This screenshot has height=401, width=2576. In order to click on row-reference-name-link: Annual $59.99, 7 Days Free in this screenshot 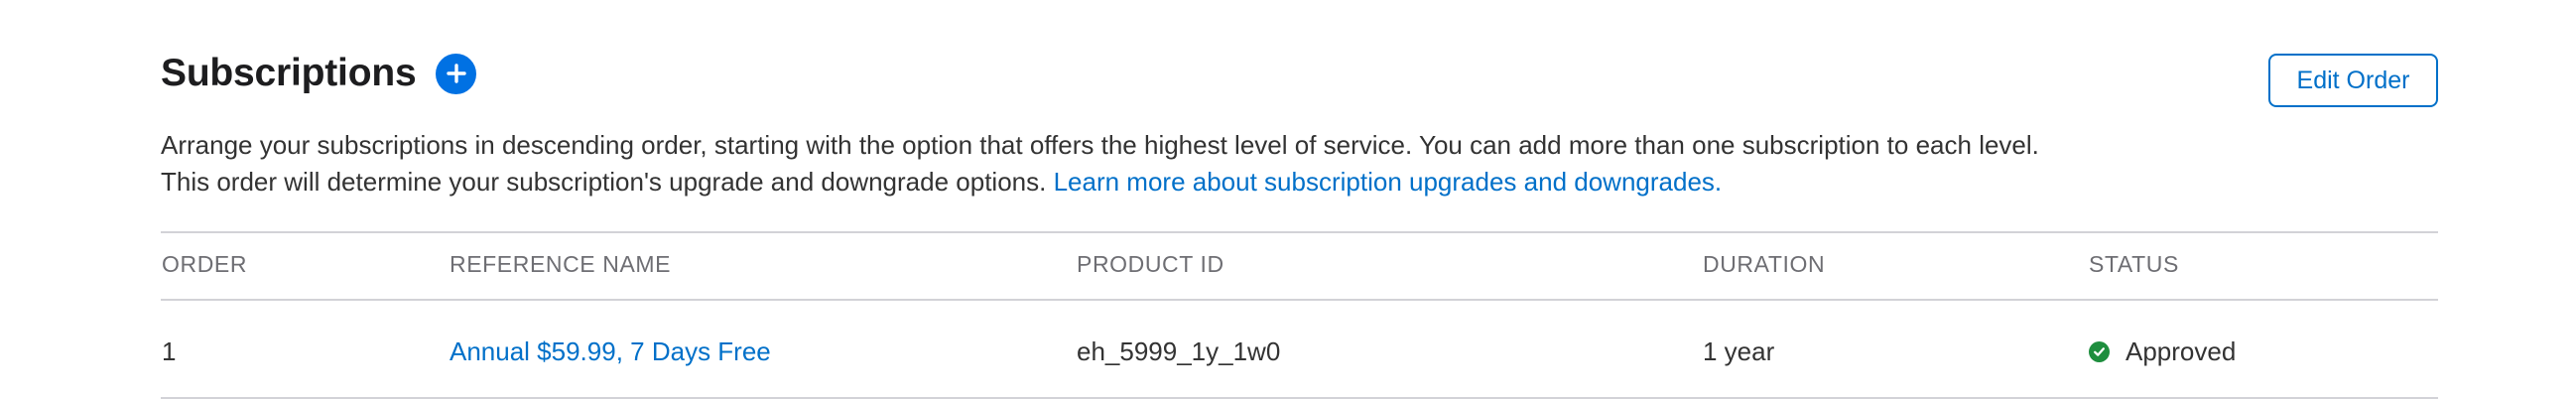, I will do `click(611, 351)`.